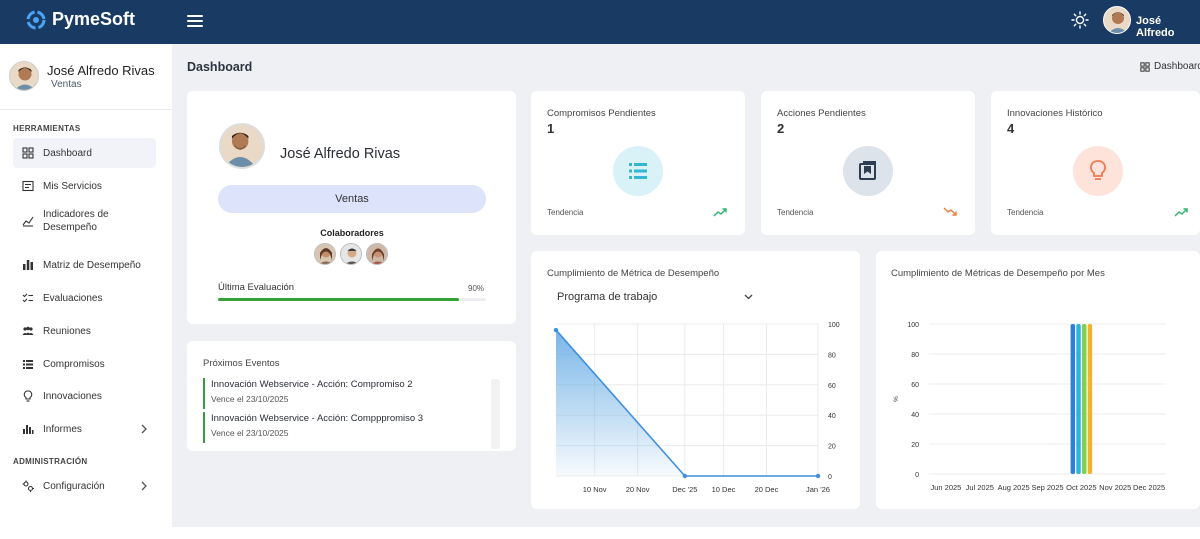 This screenshot has height=539, width=1200. What do you see at coordinates (101, 70) in the screenshot?
I see `sidebar-user-name: José Alfredo Rivas` at bounding box center [101, 70].